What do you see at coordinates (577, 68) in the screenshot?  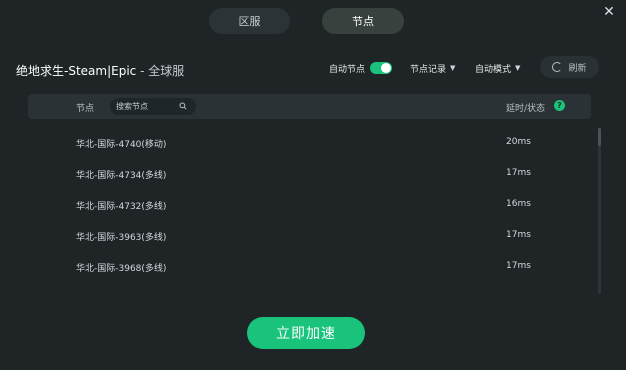 I see `refresh-label: 刷新` at bounding box center [577, 68].